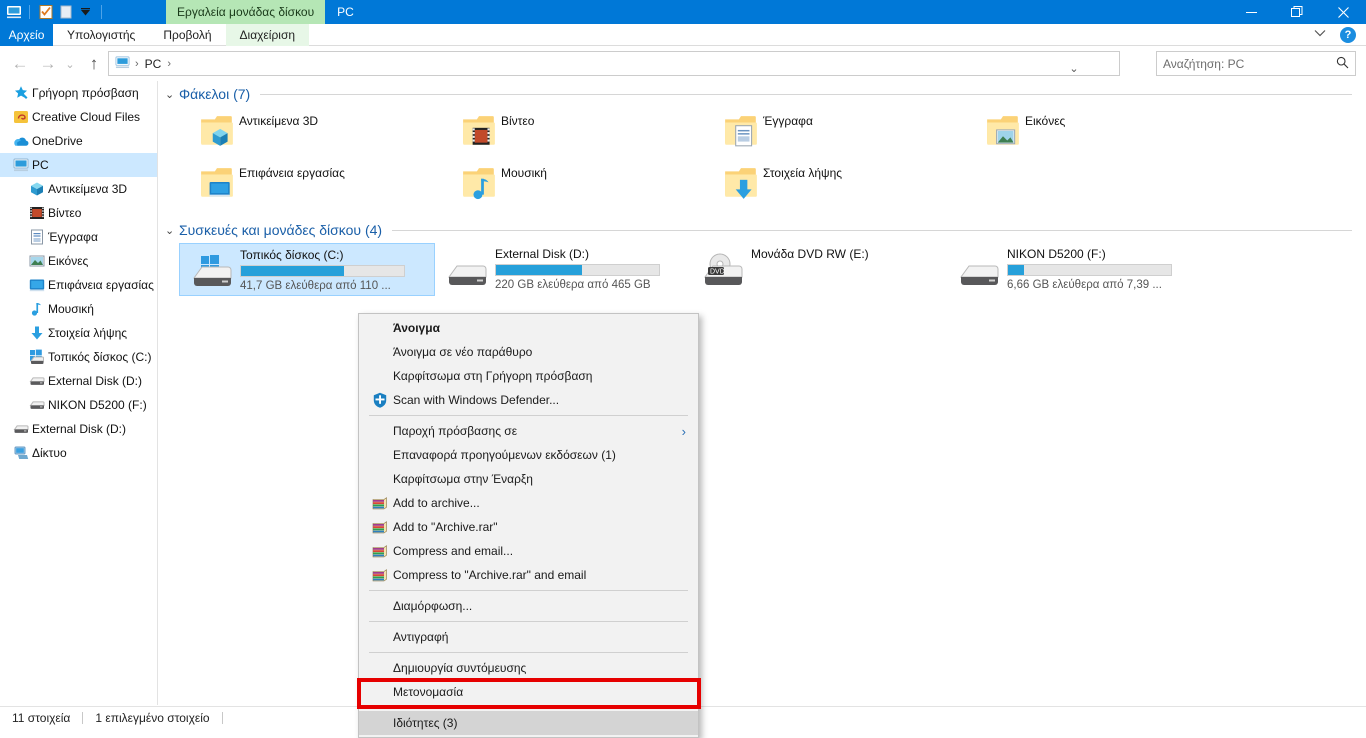  I want to click on sidebar-item-14: External Disk (D:), so click(78, 429).